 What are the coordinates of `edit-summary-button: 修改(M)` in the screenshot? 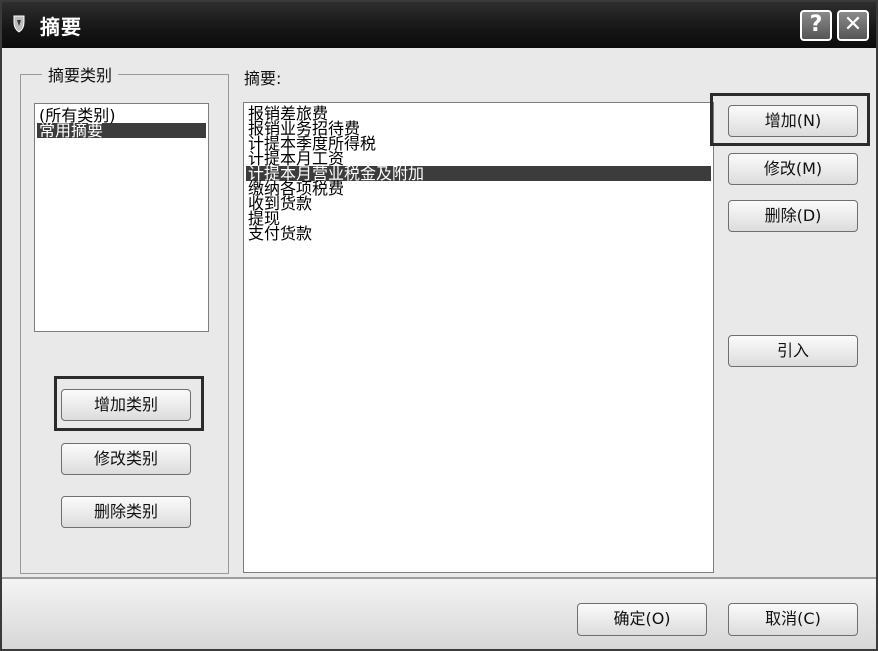 It's located at (793, 169).